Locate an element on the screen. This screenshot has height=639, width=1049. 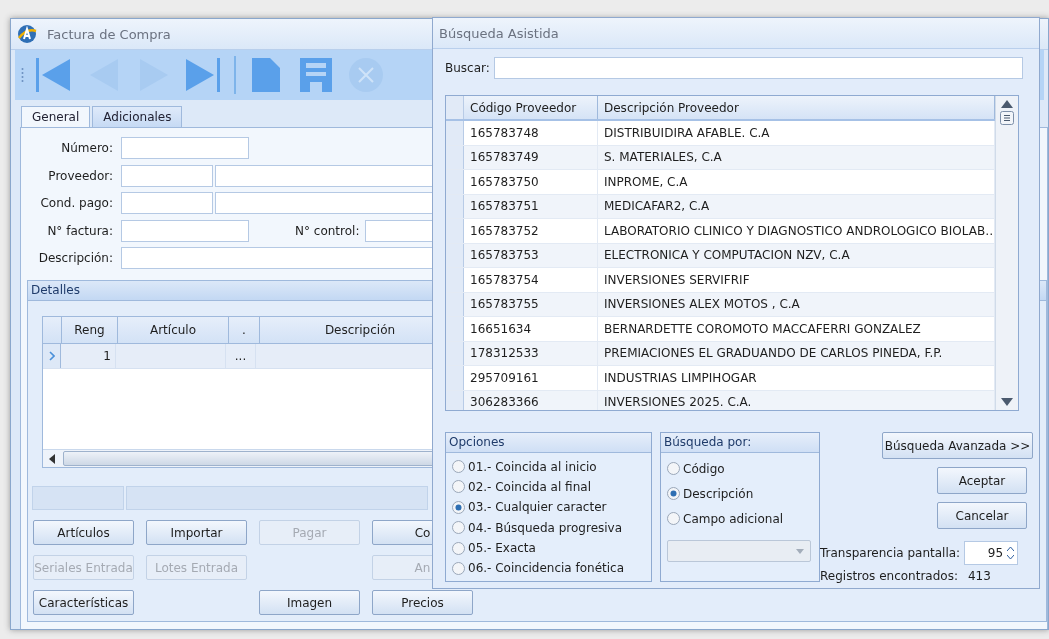
radio-option: Campo adicional is located at coordinates (743, 518).